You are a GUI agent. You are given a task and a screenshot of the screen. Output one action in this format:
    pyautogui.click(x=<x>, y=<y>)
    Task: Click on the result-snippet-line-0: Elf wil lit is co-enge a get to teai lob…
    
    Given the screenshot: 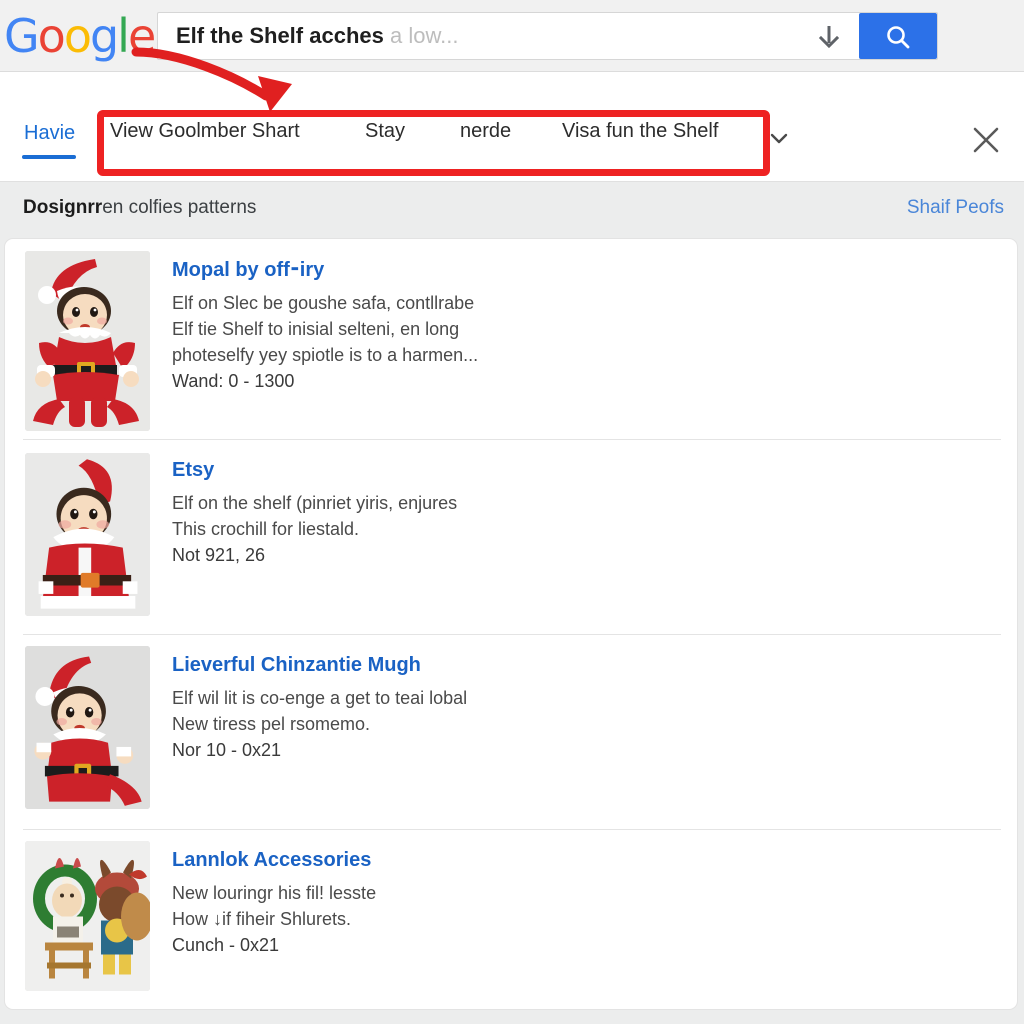 What is the action you would take?
    pyautogui.click(x=320, y=698)
    